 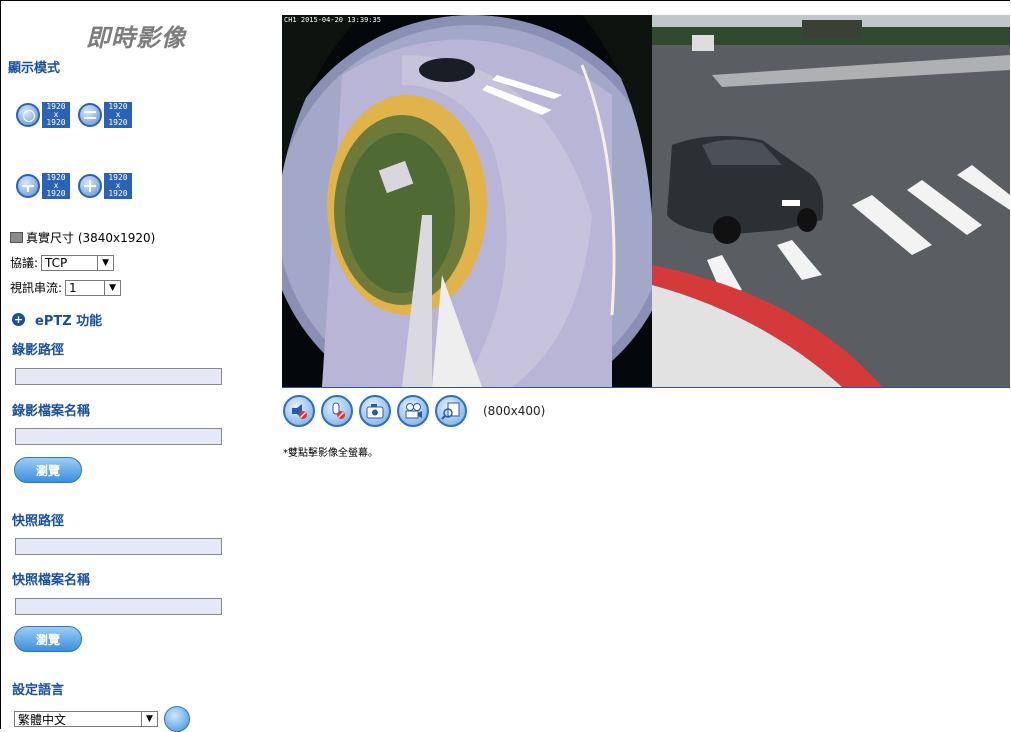 I want to click on snapshot-button, so click(x=375, y=411).